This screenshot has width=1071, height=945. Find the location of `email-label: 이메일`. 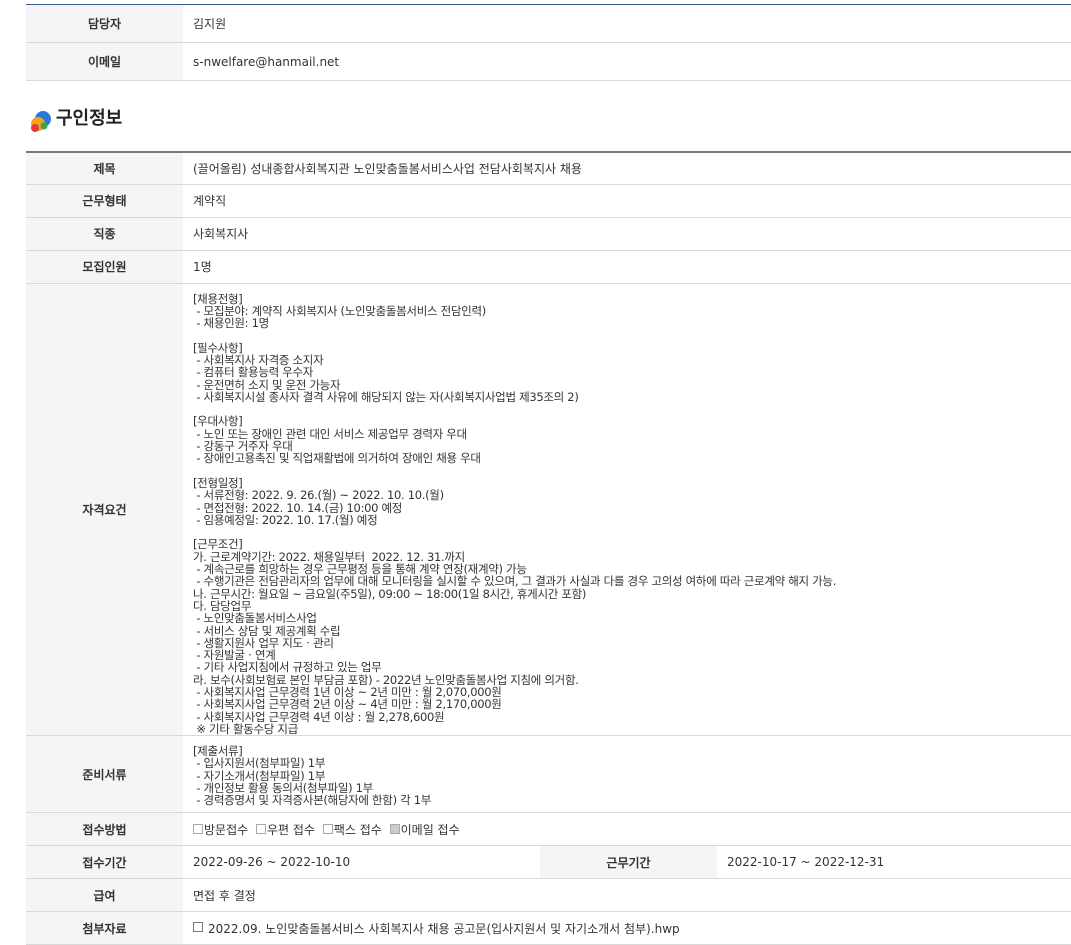

email-label: 이메일 is located at coordinates (104, 61).